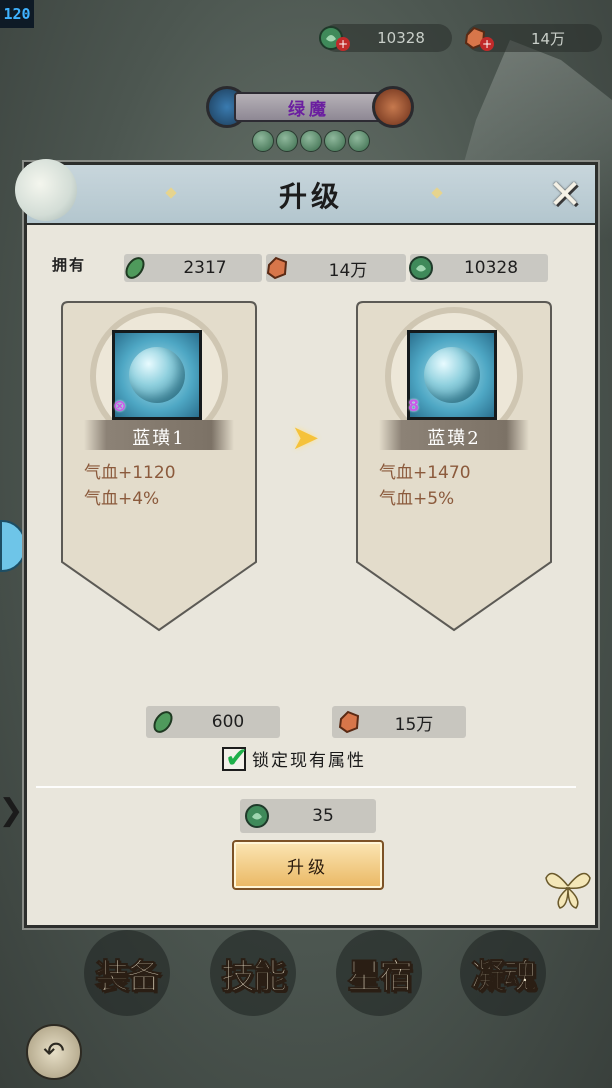 The image size is (612, 1088). Describe the element at coordinates (12, 810) in the screenshot. I see `side-expand-arrow: ❯` at that location.